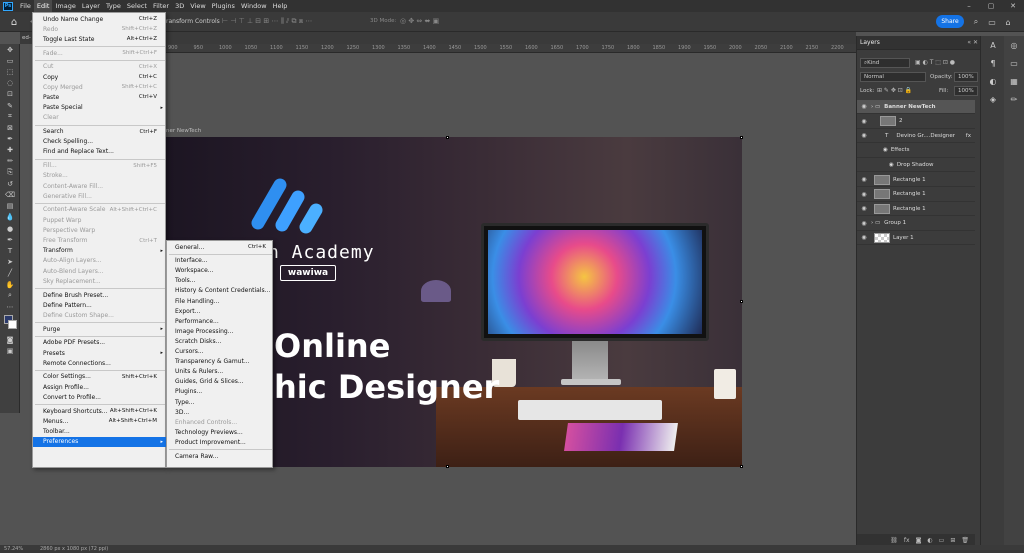 The image size is (1024, 553). Describe the element at coordinates (993, 45) in the screenshot. I see `properties-icon: A` at that location.